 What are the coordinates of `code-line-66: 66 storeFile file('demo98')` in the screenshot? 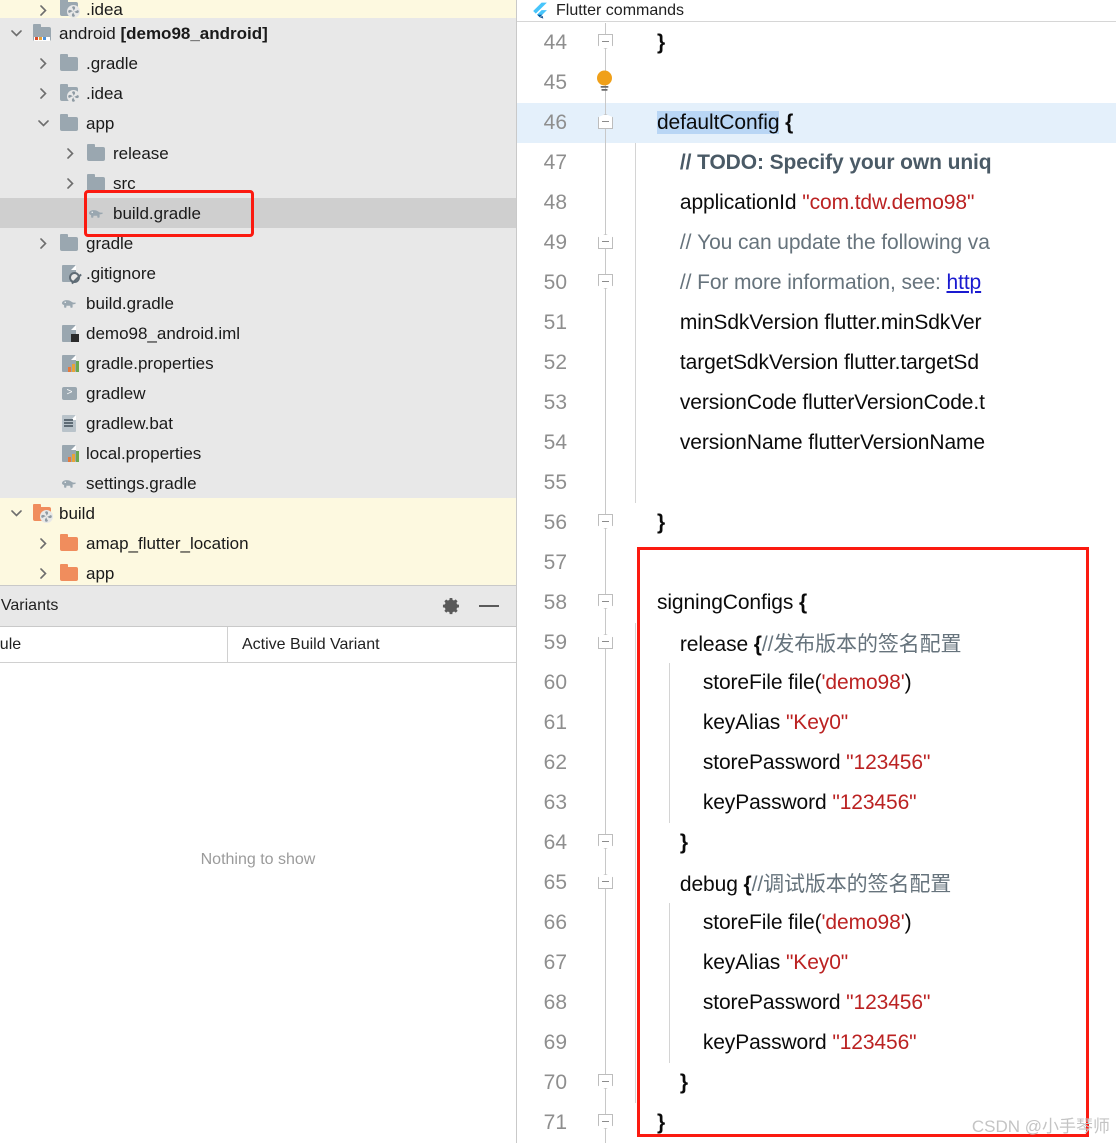 It's located at (816, 923).